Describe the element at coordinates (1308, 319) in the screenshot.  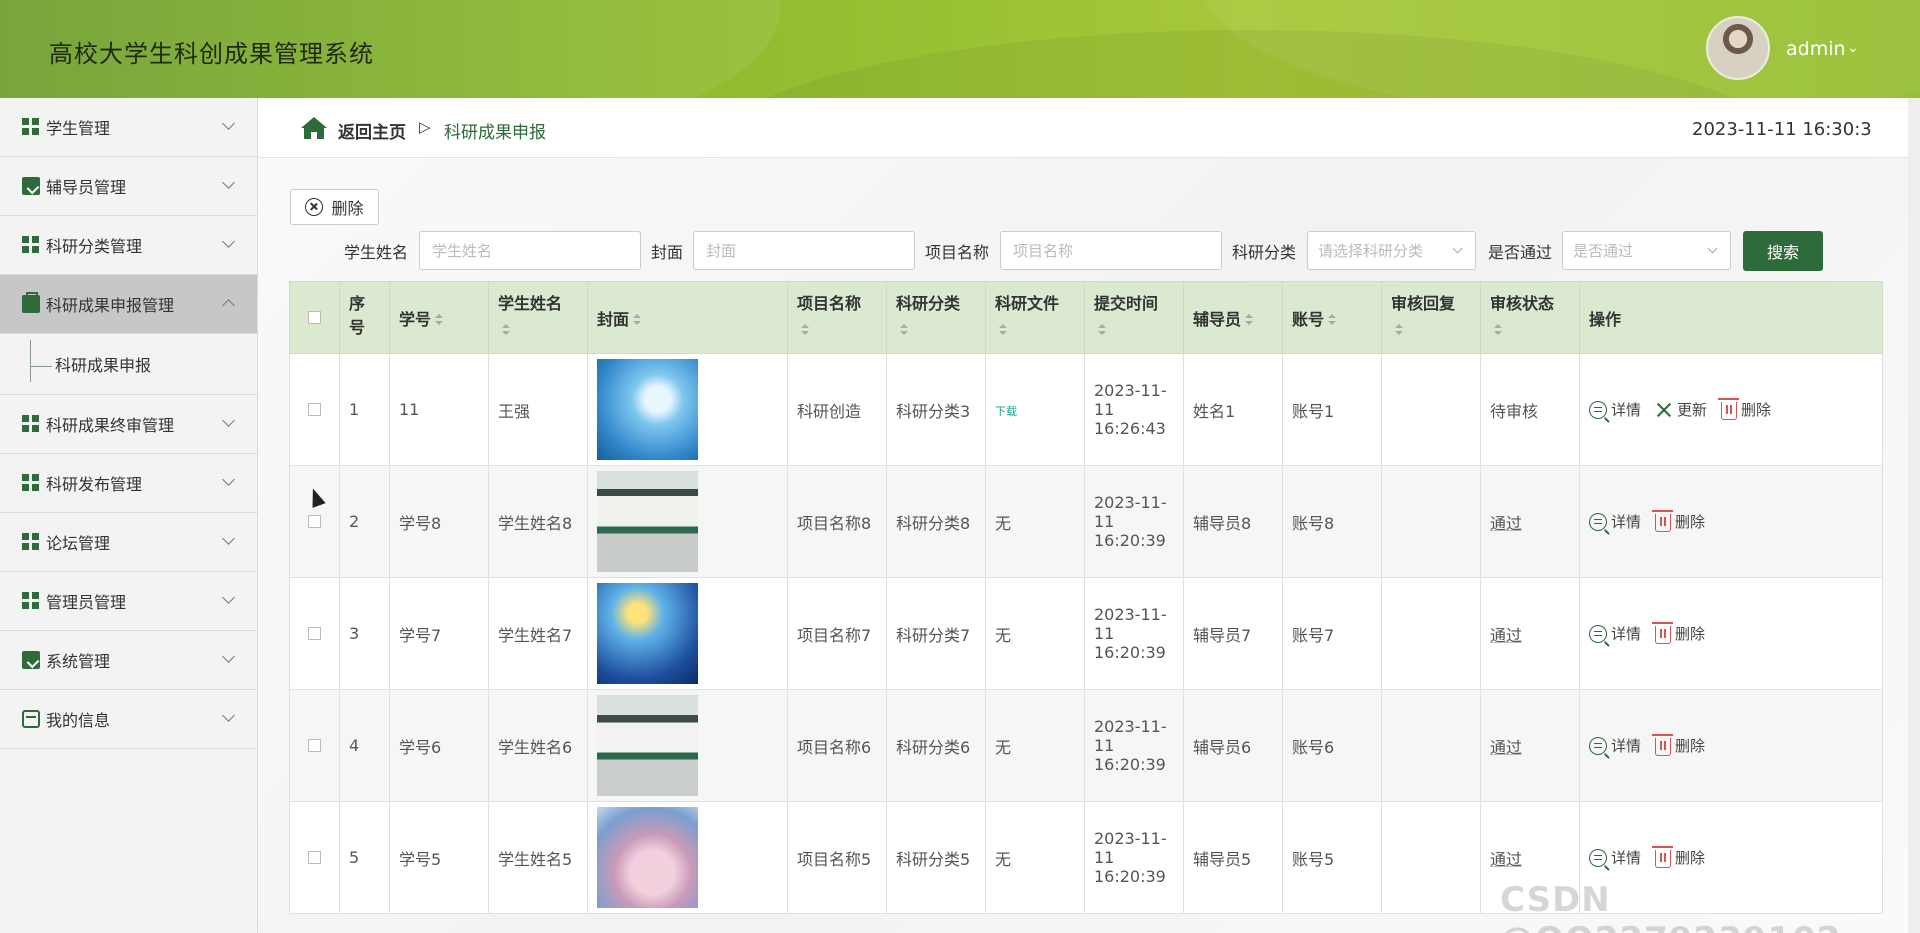
I see `header-account: 账号` at that location.